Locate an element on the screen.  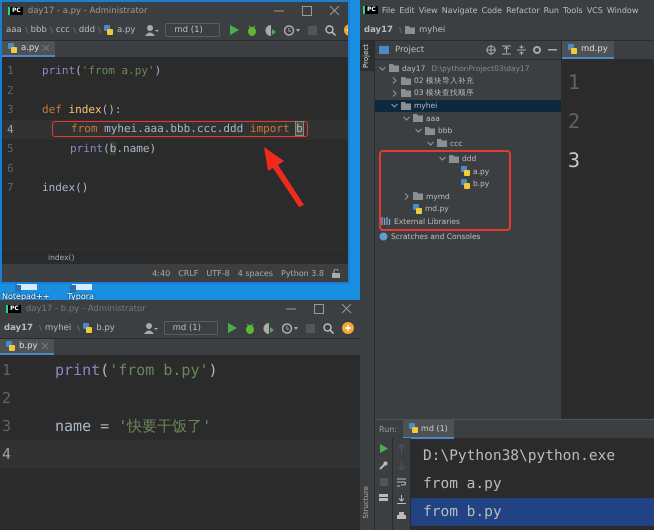
code-line: print('from a.py') is located at coordinates (102, 71).